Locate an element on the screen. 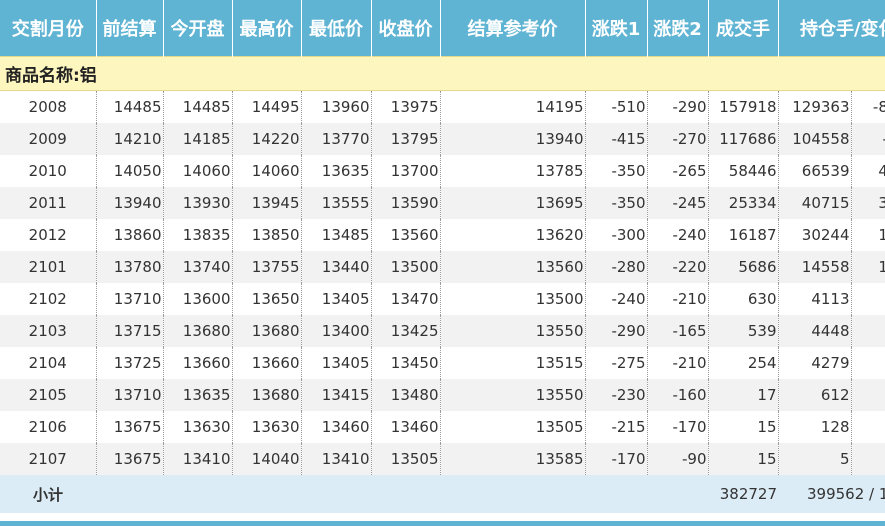  group-row: 商品名称:铝 is located at coordinates (442, 73).